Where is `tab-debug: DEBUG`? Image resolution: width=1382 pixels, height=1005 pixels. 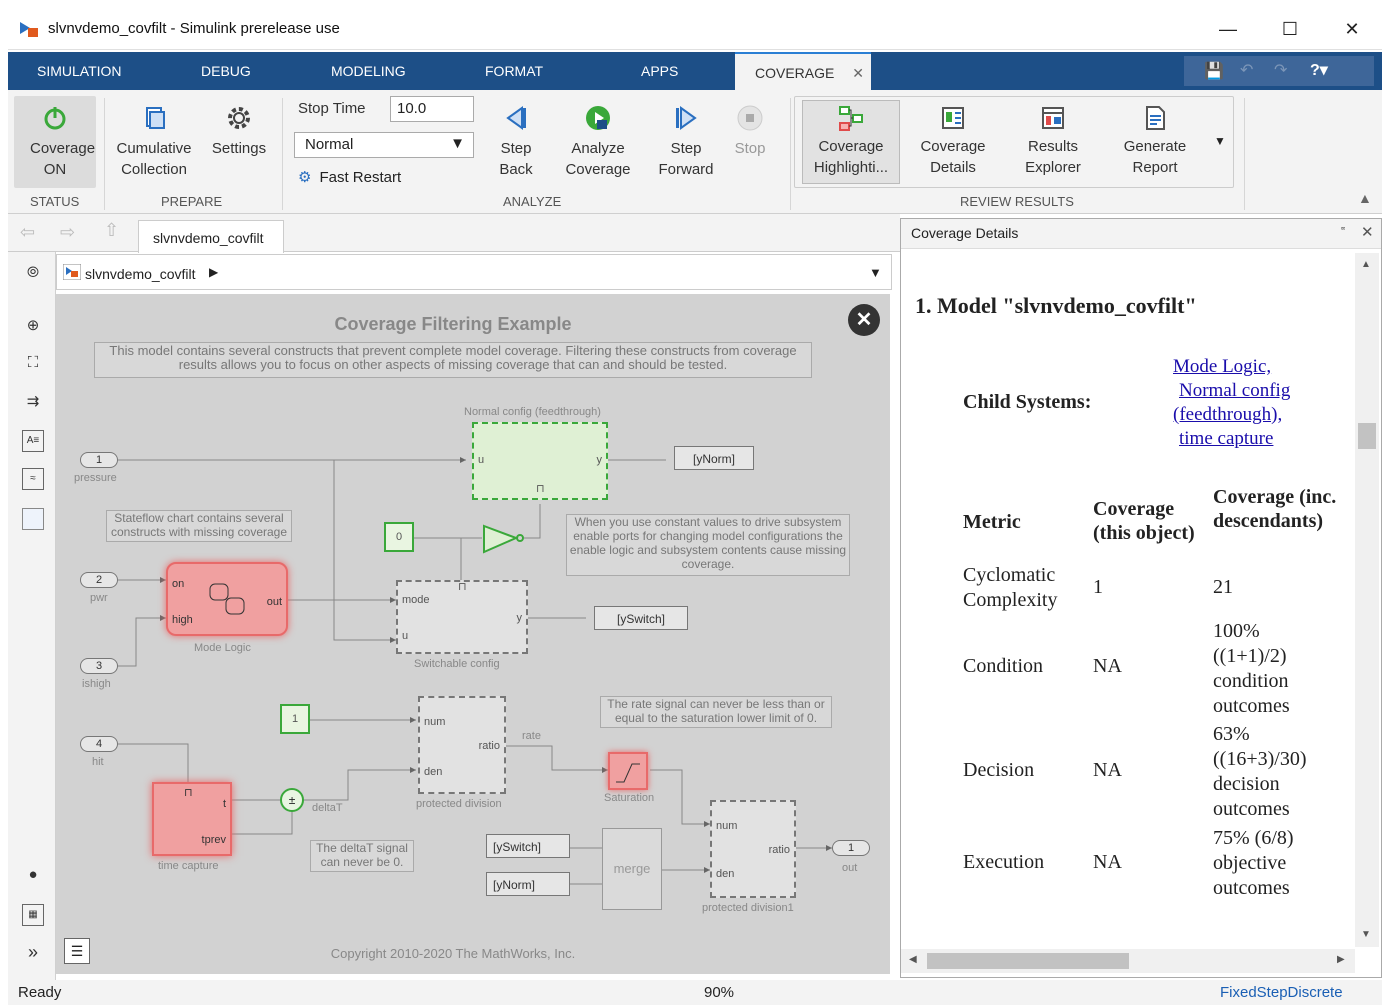
tab-debug: DEBUG is located at coordinates (226, 71).